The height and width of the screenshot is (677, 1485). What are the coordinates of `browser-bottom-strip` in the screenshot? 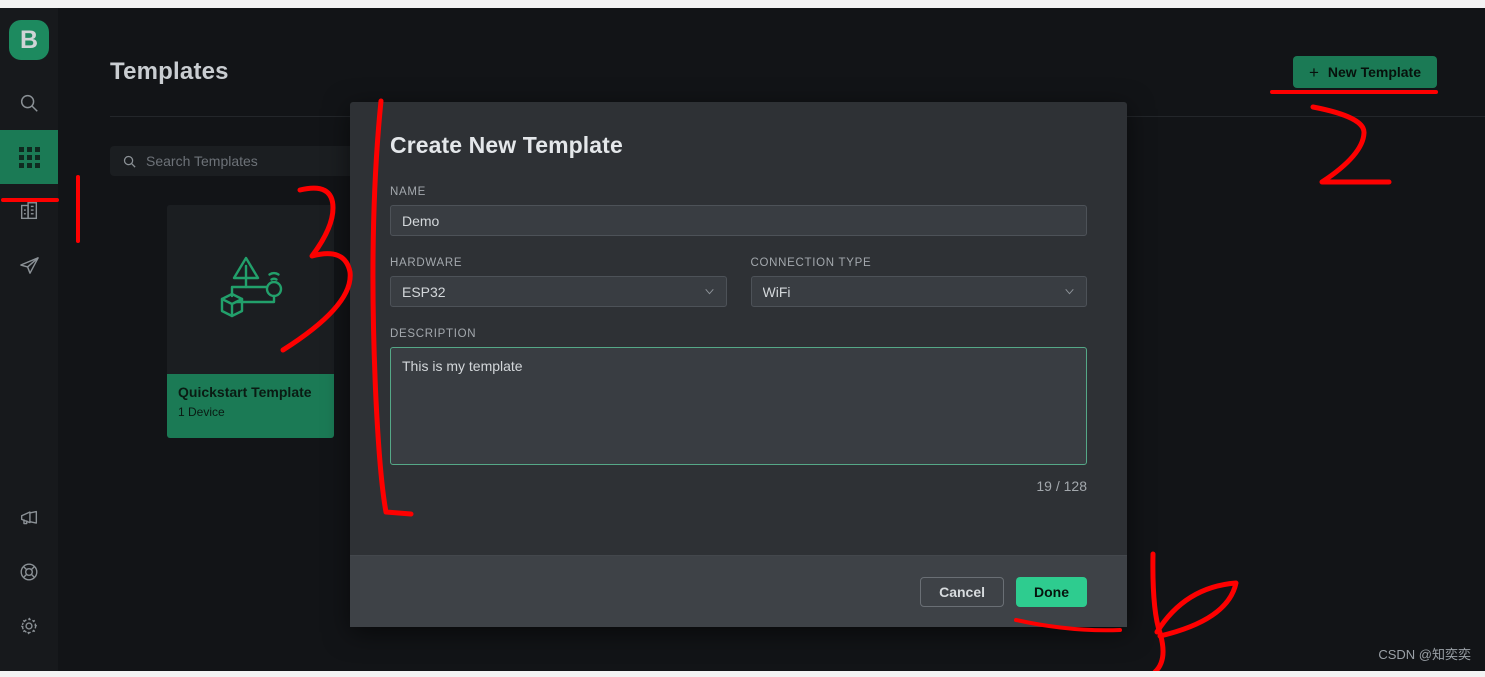 It's located at (742, 674).